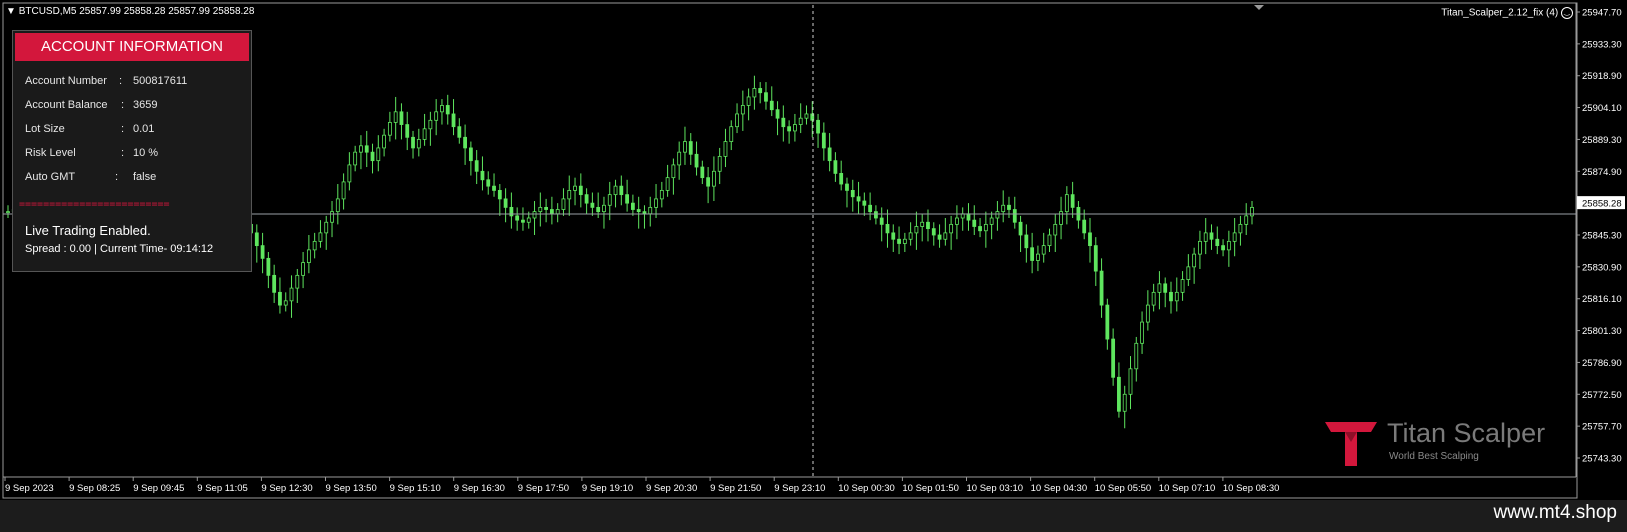  I want to click on time-tick-label: 9 Sep 13:50, so click(351, 488).